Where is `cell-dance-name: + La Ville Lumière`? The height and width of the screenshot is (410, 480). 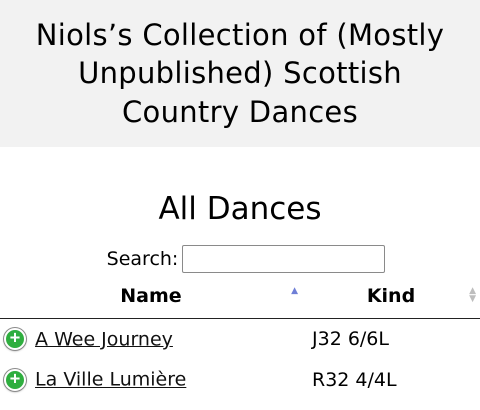
cell-dance-name: + La Ville Lumière is located at coordinates (151, 379).